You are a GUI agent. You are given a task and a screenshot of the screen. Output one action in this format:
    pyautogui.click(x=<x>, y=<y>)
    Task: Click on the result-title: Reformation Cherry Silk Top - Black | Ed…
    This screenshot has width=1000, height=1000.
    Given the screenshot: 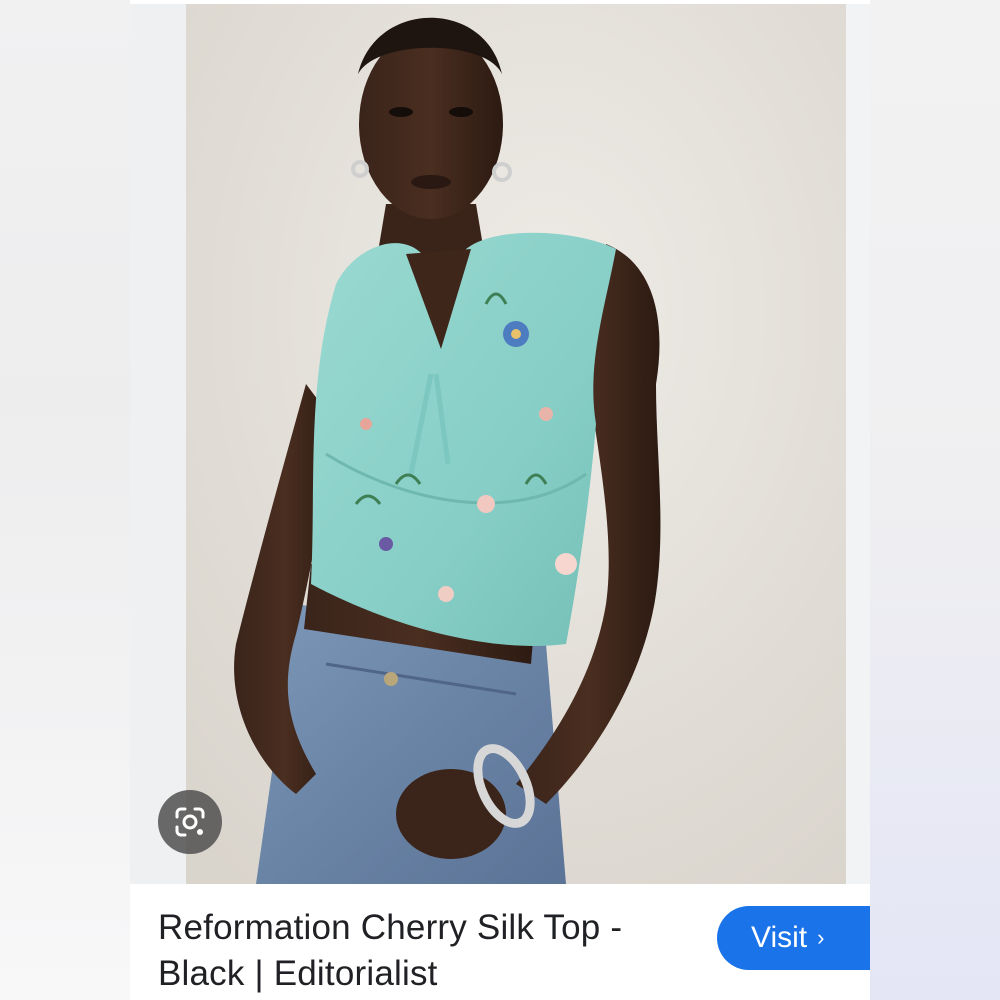 What is the action you would take?
    pyautogui.click(x=418, y=951)
    